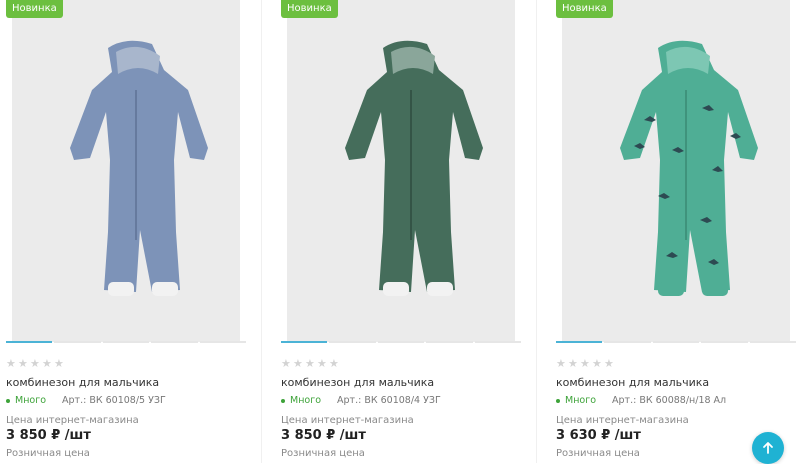  I want to click on online-price: 3 630 ₽ /шт, so click(598, 435).